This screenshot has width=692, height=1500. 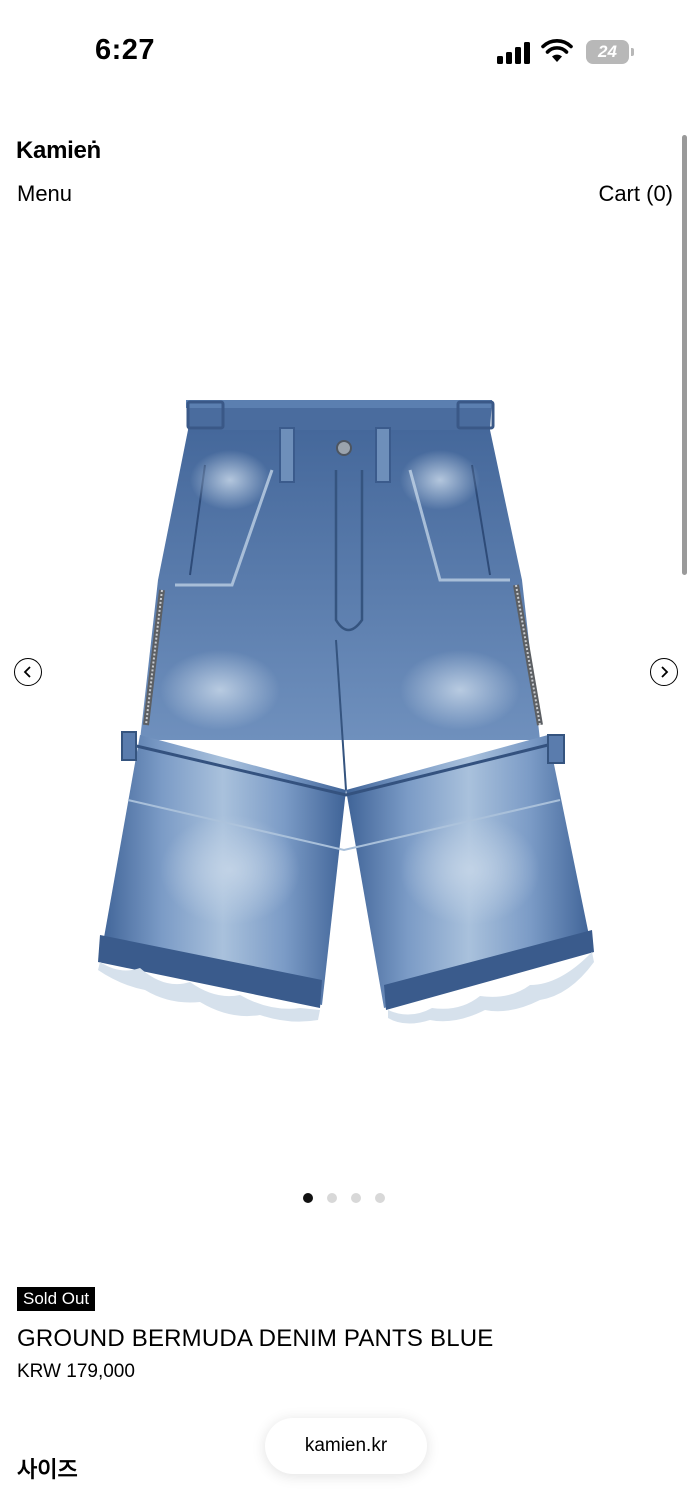 What do you see at coordinates (255, 1338) in the screenshot?
I see `product-title: GROUND BERMUDA DENIM PANTS BLUE` at bounding box center [255, 1338].